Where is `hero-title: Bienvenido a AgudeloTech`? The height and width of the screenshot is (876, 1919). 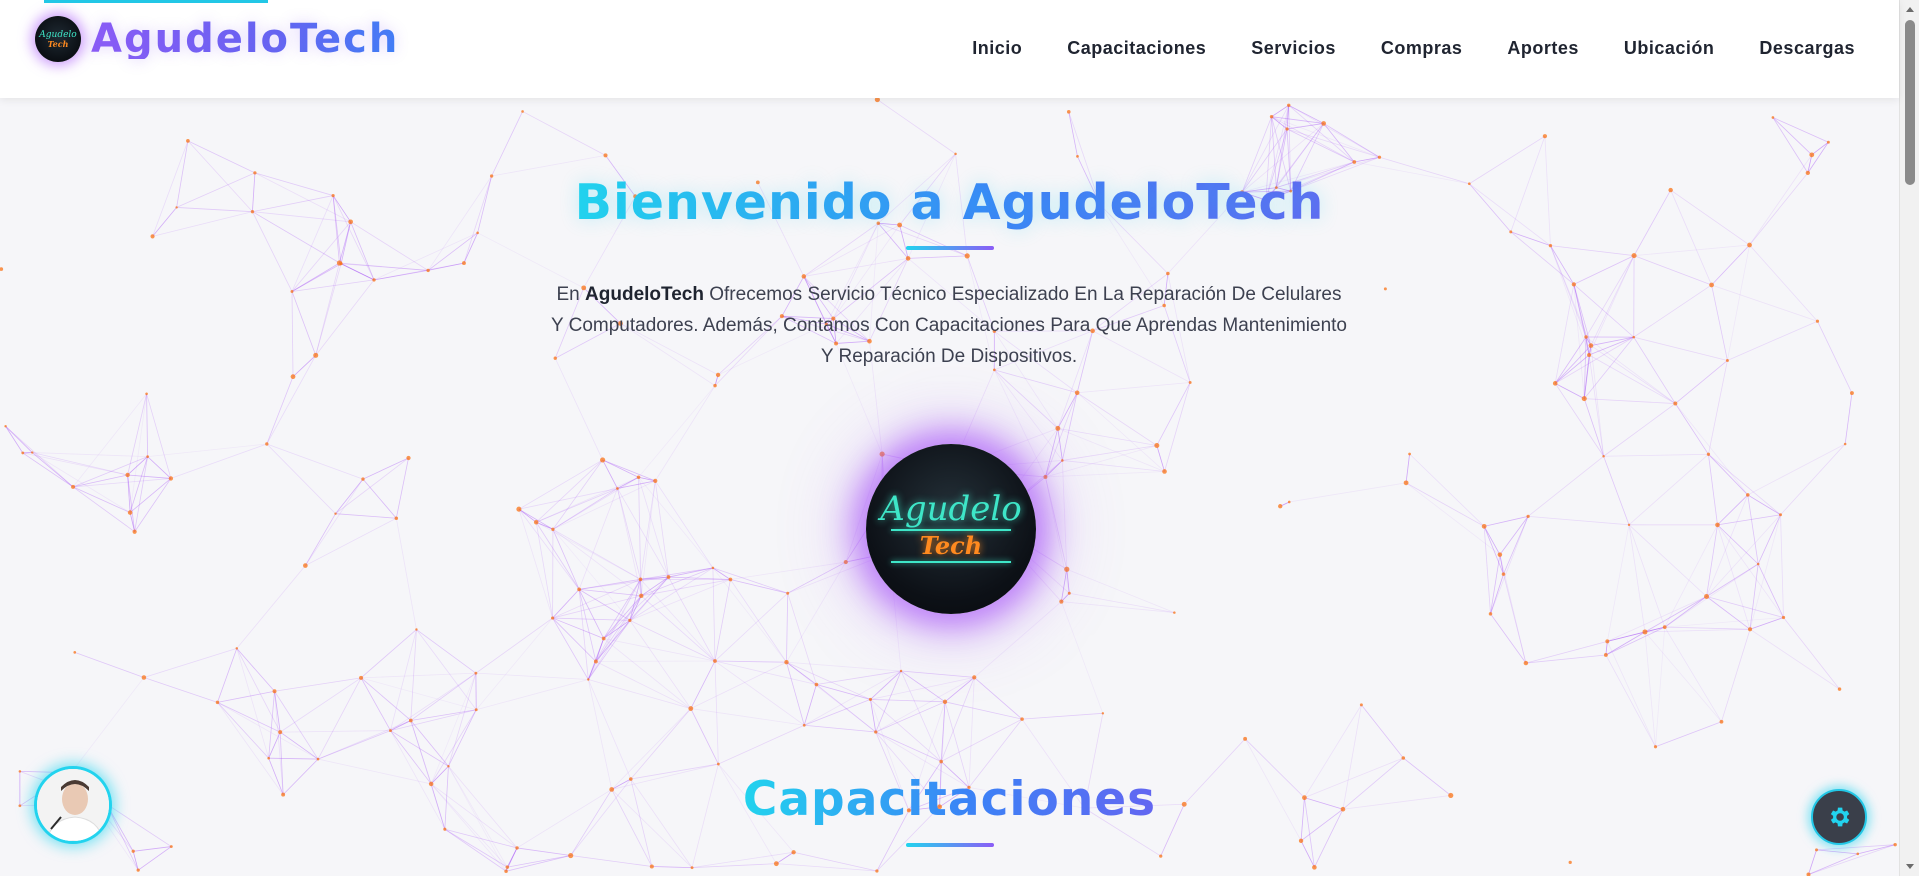 hero-title: Bienvenido a AgudeloTech is located at coordinates (949, 202).